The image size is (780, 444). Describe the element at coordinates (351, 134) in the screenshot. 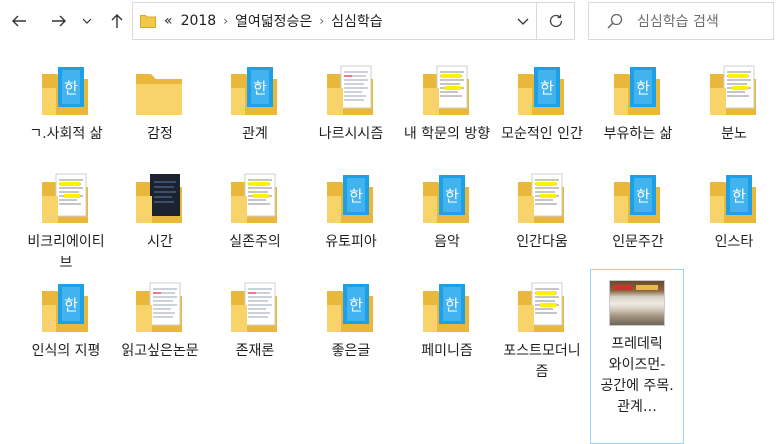

I see `item-label: 나르시시즘` at that location.